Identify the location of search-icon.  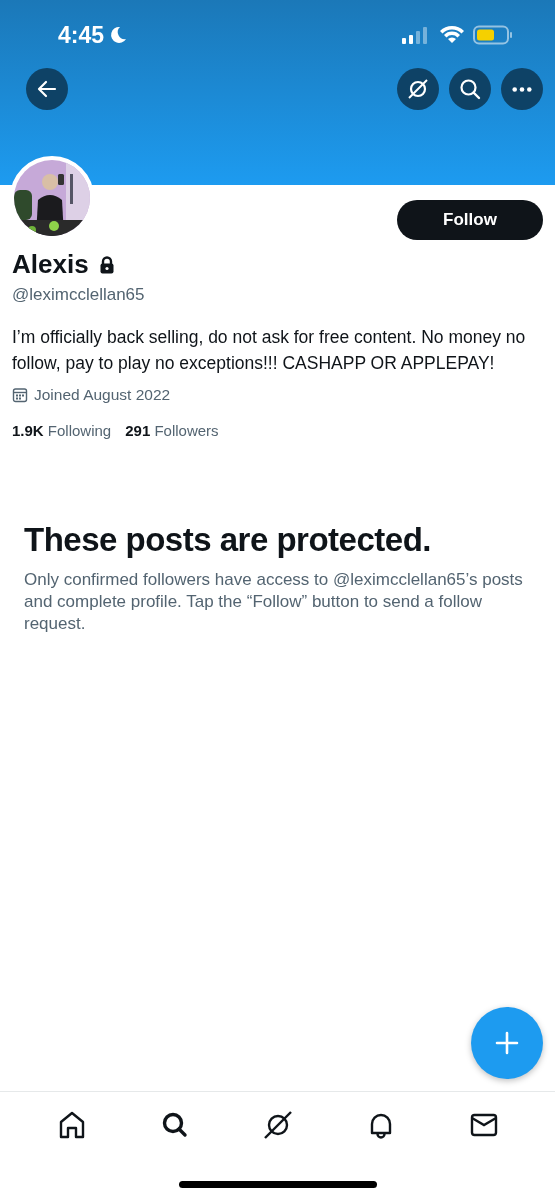
(470, 89).